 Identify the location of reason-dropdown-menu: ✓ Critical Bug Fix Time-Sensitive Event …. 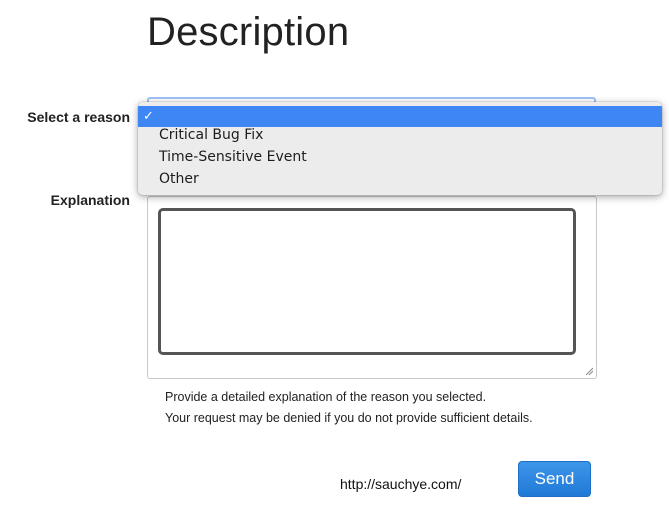
(400, 148).